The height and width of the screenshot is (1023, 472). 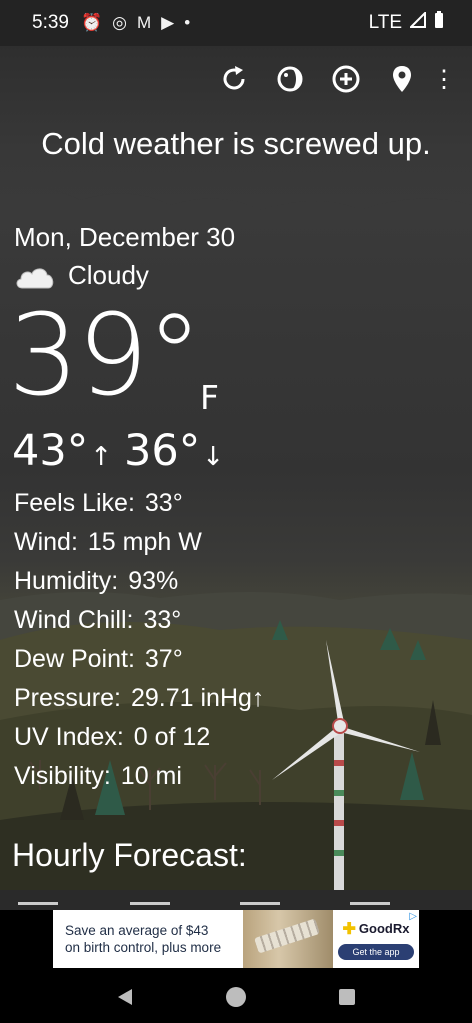 What do you see at coordinates (98, 659) in the screenshot?
I see `detail-dew-point: Dew Point: 37°` at bounding box center [98, 659].